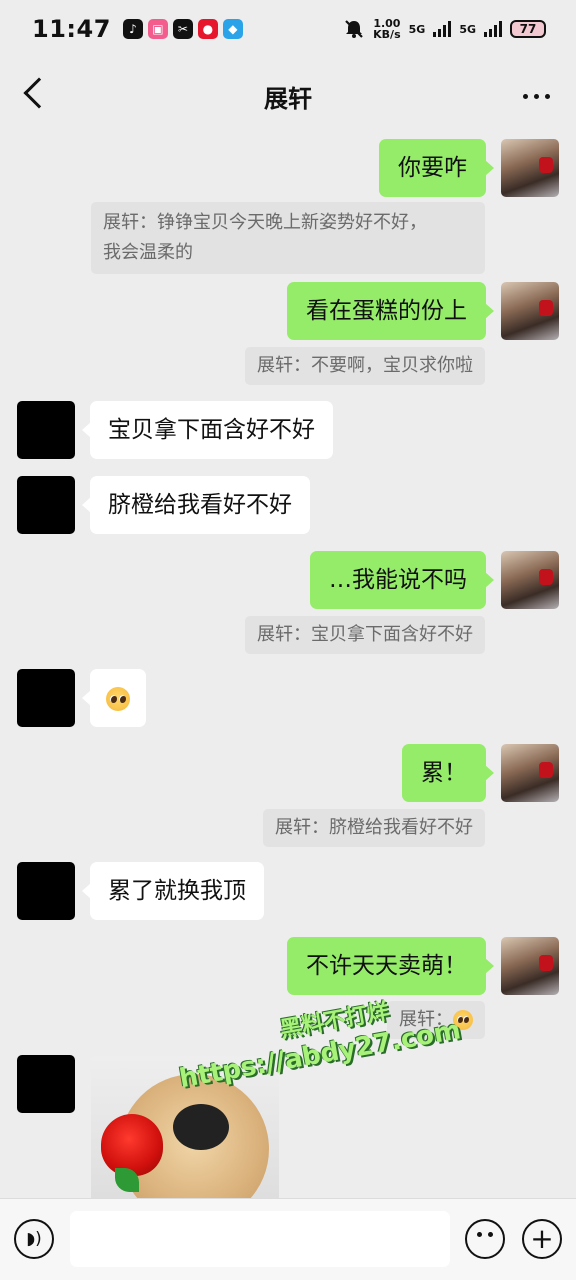 The image size is (576, 1280). I want to click on quoted-reply: 展轩：脐橙给我看好不好, so click(374, 828).